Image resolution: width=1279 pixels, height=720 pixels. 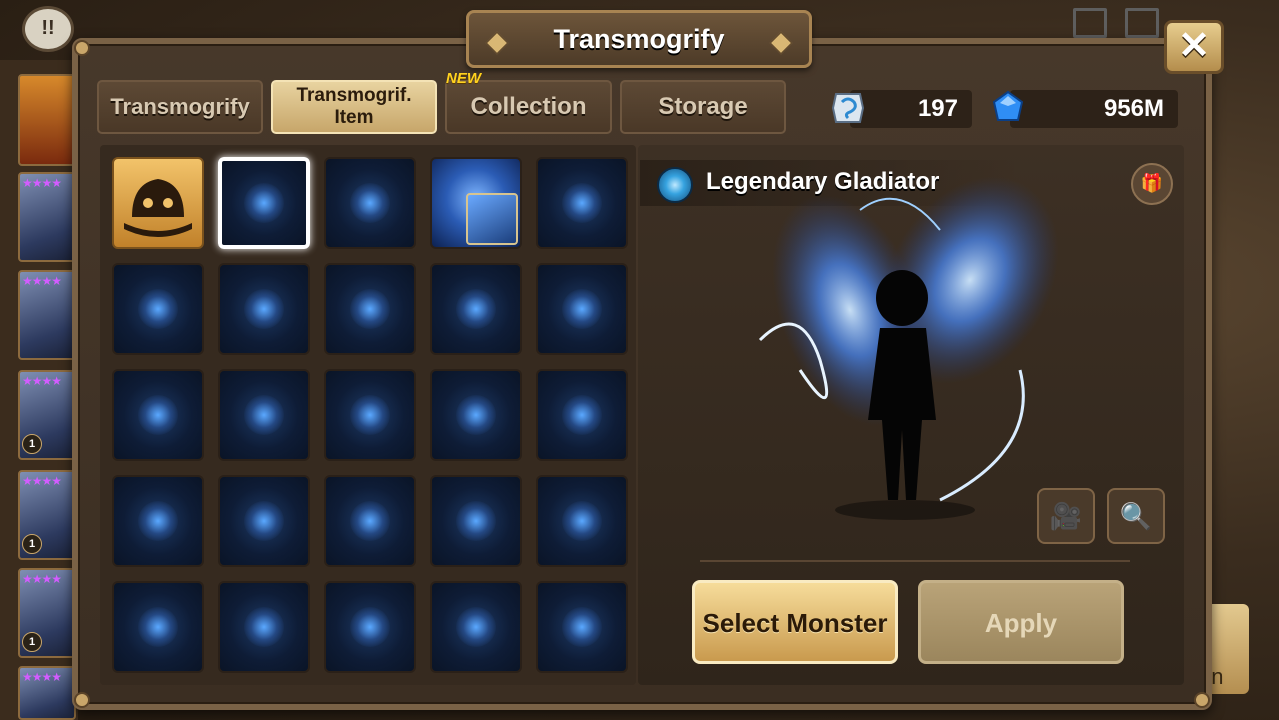 I want to click on tab-label: Transmogrify, so click(x=180, y=106).